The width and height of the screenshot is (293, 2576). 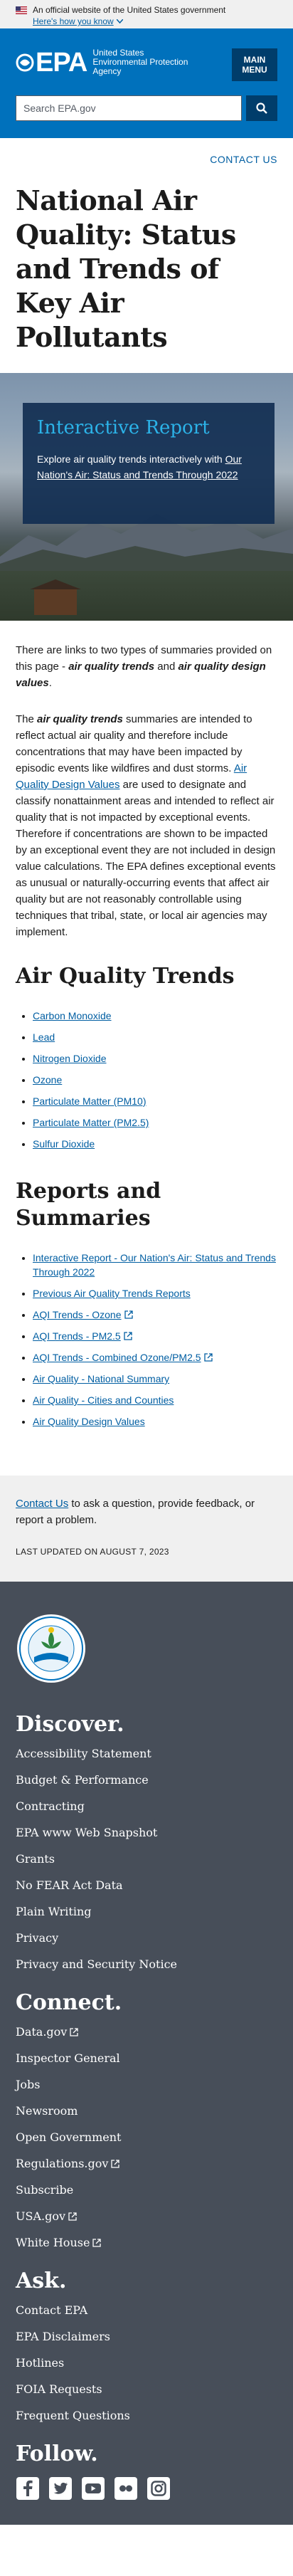 What do you see at coordinates (64, 1144) in the screenshot?
I see `trend-link-sulfur-dioxide: Sulfur Dioxide` at bounding box center [64, 1144].